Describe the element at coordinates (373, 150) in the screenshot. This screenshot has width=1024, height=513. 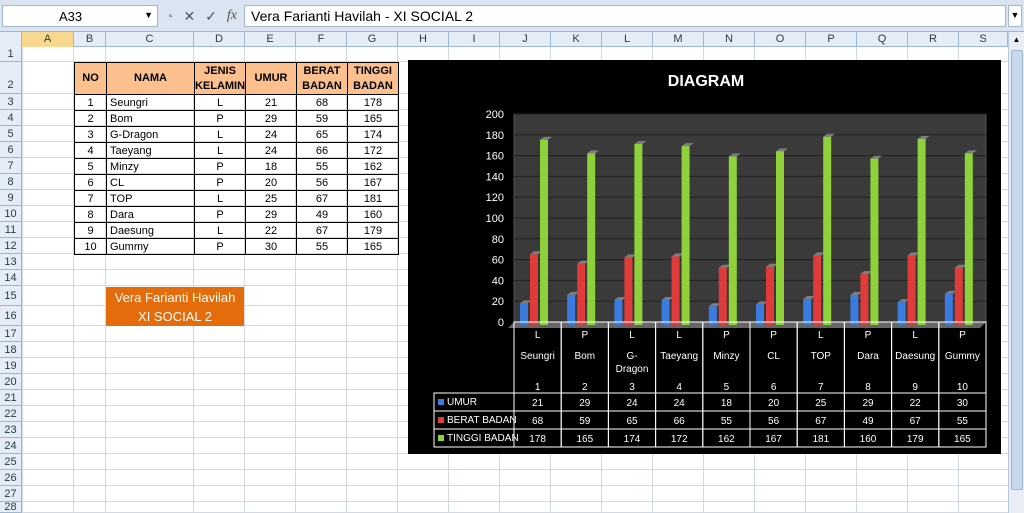
I see `table-cell: 172` at that location.